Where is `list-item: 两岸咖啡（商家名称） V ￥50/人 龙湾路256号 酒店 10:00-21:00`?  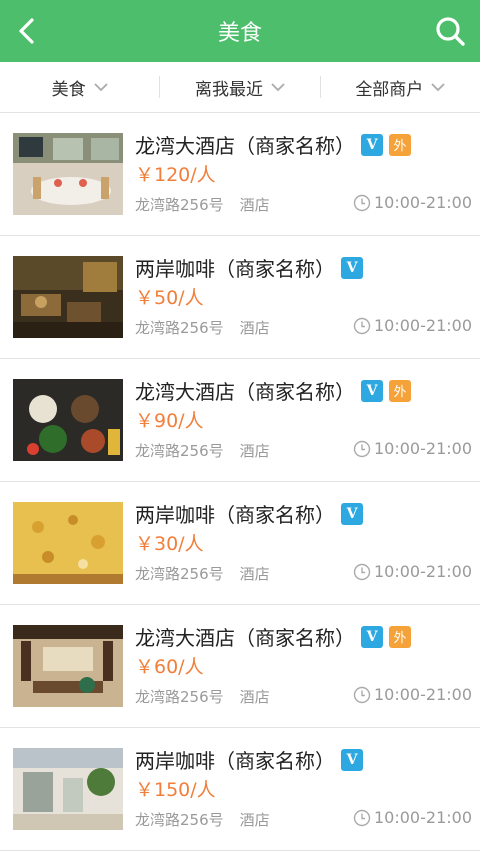
list-item: 两岸咖啡（商家名称） V ￥50/人 龙湾路256号 酒店 10:00-21:00 is located at coordinates (240, 297).